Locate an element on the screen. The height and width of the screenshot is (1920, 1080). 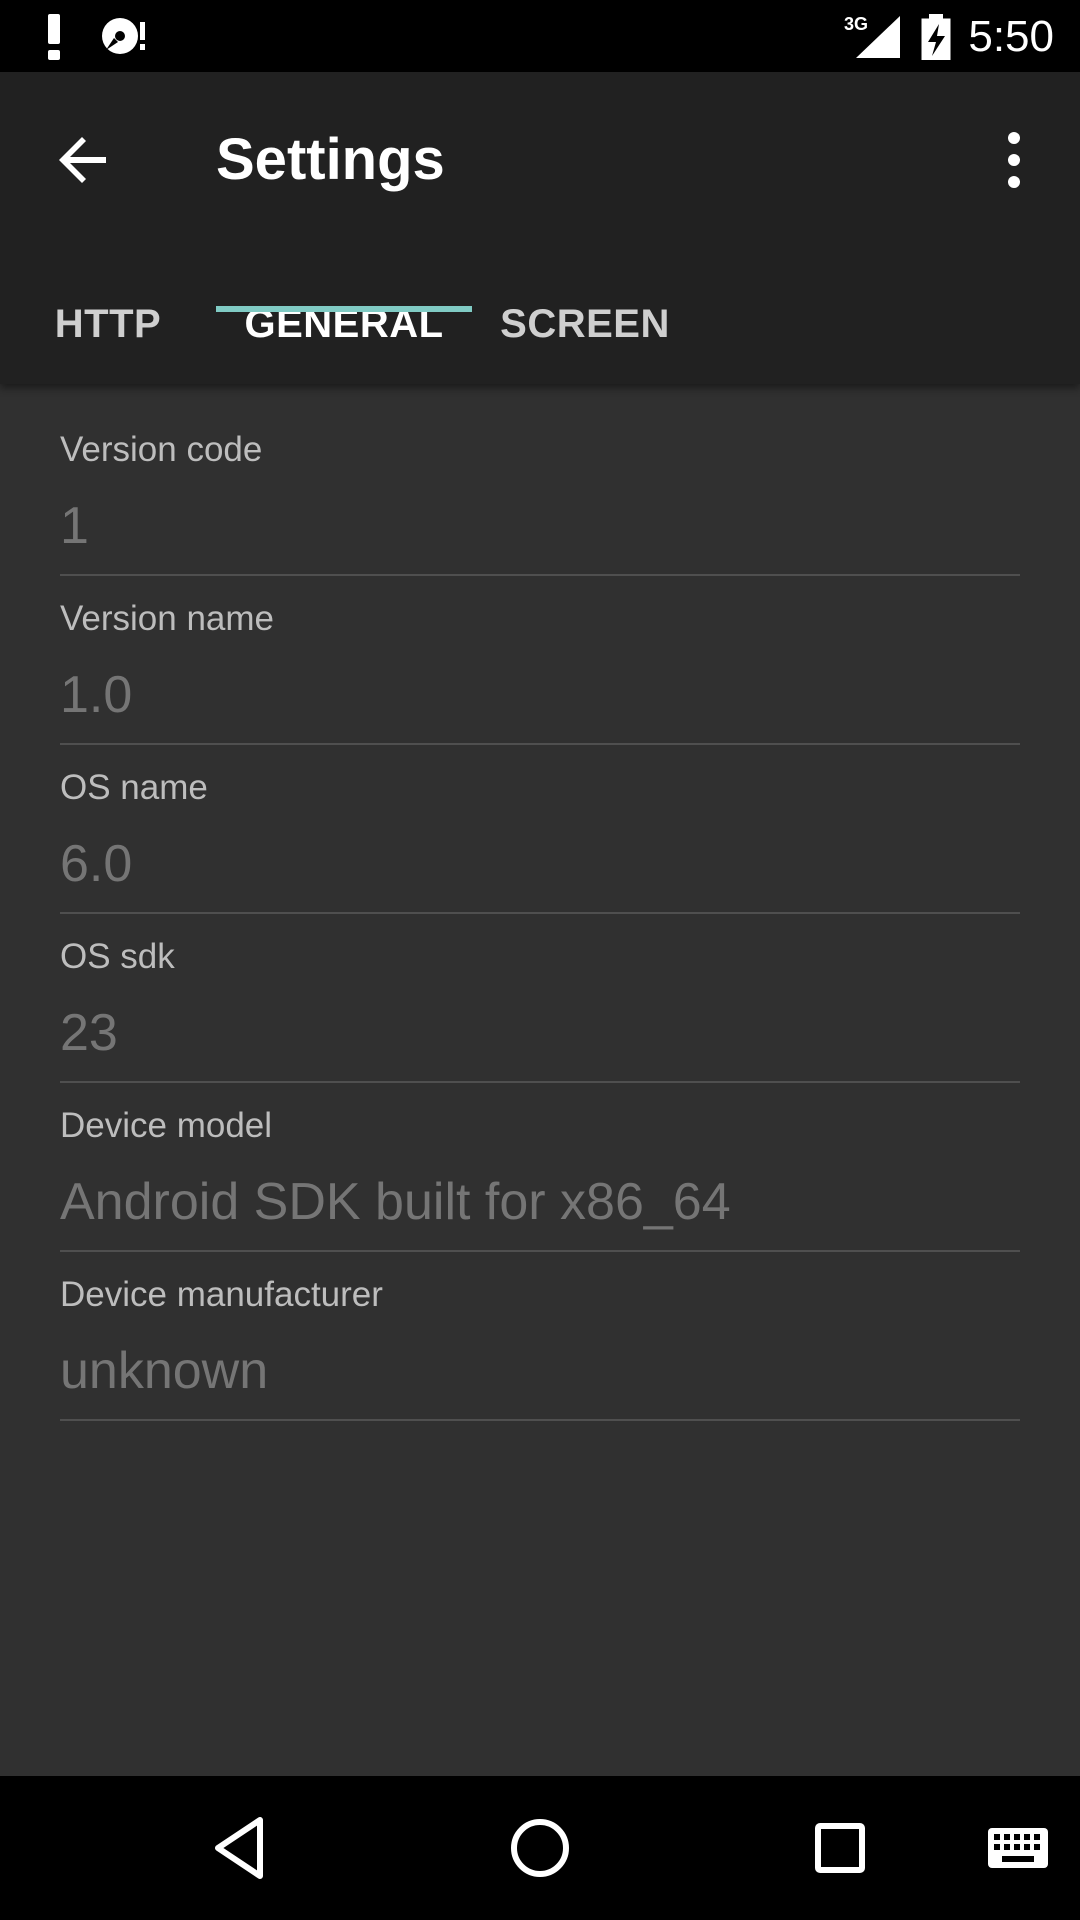
field-label: Version name is located at coordinates (167, 618).